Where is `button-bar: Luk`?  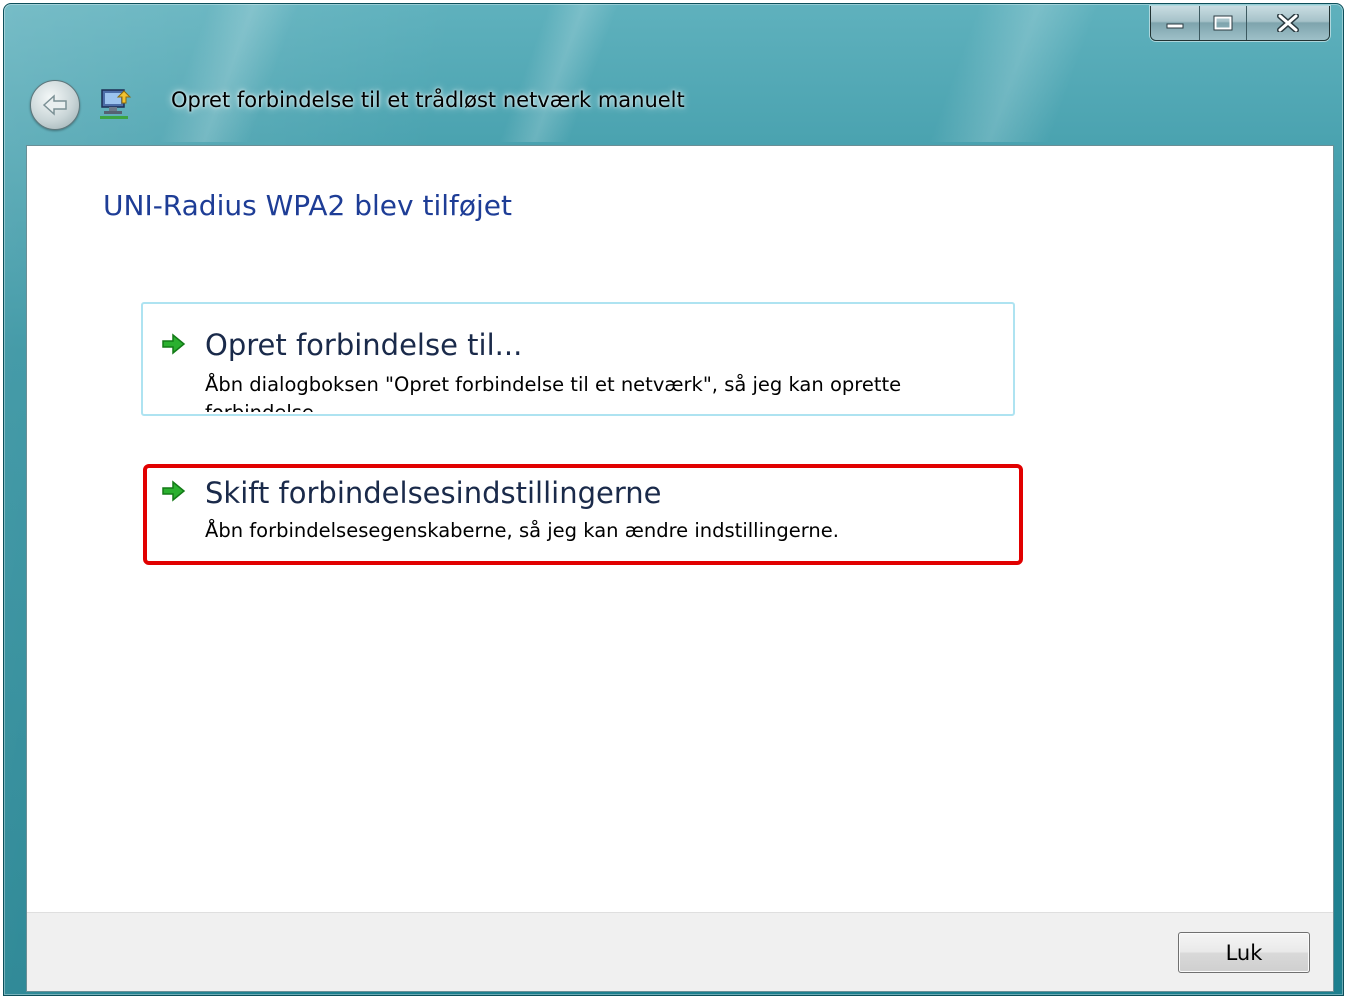
button-bar: Luk is located at coordinates (680, 951).